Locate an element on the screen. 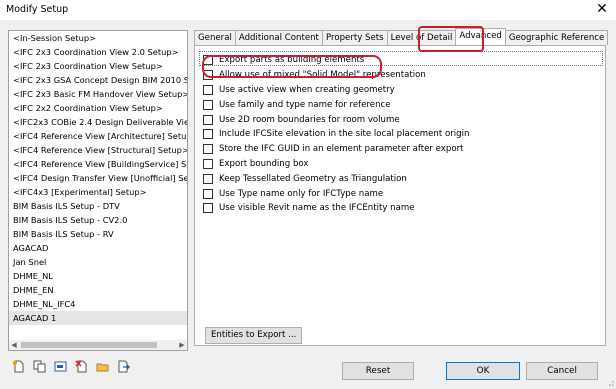  setup-item: <In-Session Setup> is located at coordinates (98, 38).